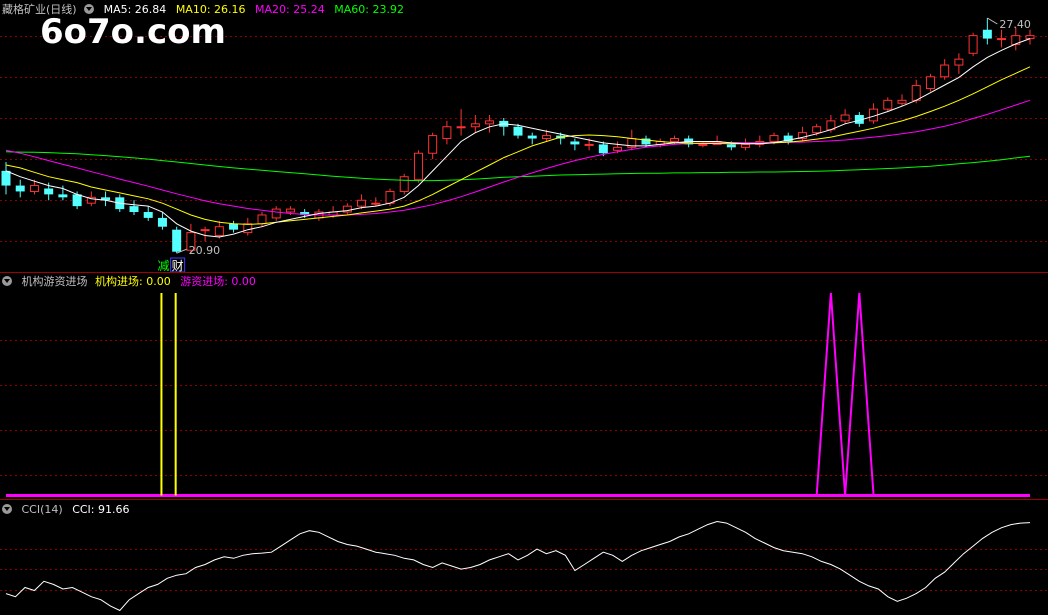 The height and width of the screenshot is (615, 1048). What do you see at coordinates (133, 32) in the screenshot?
I see `watermark-logo: 6o7o.com` at bounding box center [133, 32].